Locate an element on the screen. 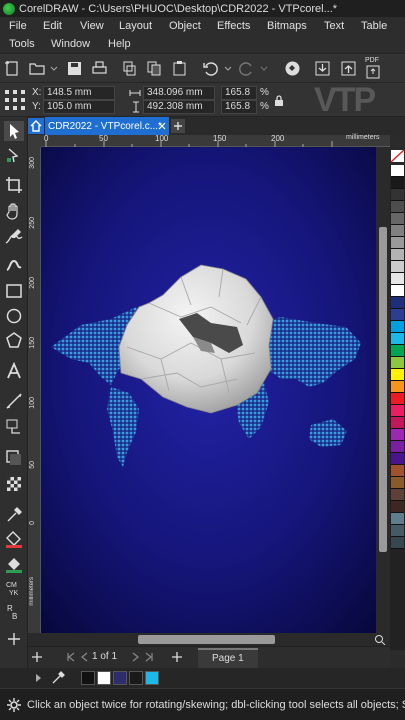  horizontal-scrollbar is located at coordinates (209, 639).